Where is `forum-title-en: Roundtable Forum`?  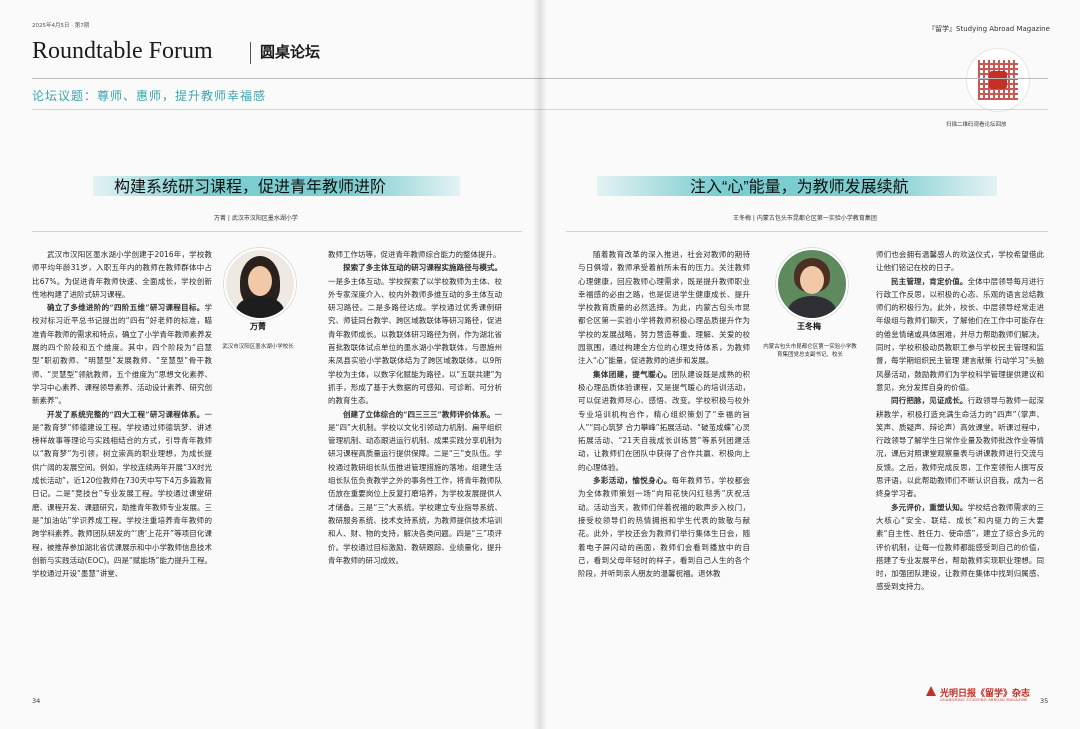 forum-title-en: Roundtable Forum is located at coordinates (122, 51).